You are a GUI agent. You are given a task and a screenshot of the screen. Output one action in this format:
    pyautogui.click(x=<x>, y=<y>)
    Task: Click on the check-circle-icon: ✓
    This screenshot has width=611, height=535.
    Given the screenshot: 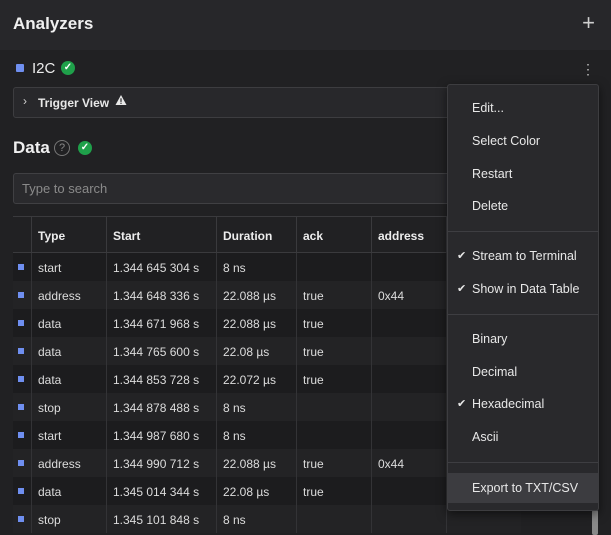 What is the action you would take?
    pyautogui.click(x=68, y=68)
    